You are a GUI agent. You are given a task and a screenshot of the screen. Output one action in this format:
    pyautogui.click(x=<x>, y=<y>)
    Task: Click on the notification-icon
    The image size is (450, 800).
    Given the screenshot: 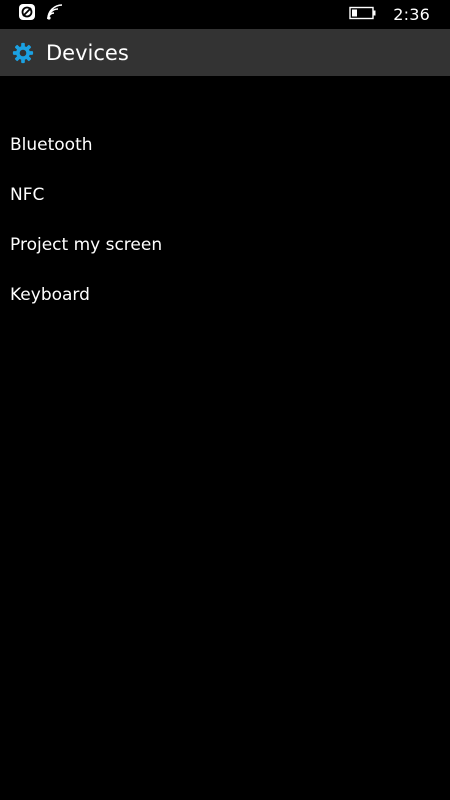 What is the action you would take?
    pyautogui.click(x=27, y=14)
    